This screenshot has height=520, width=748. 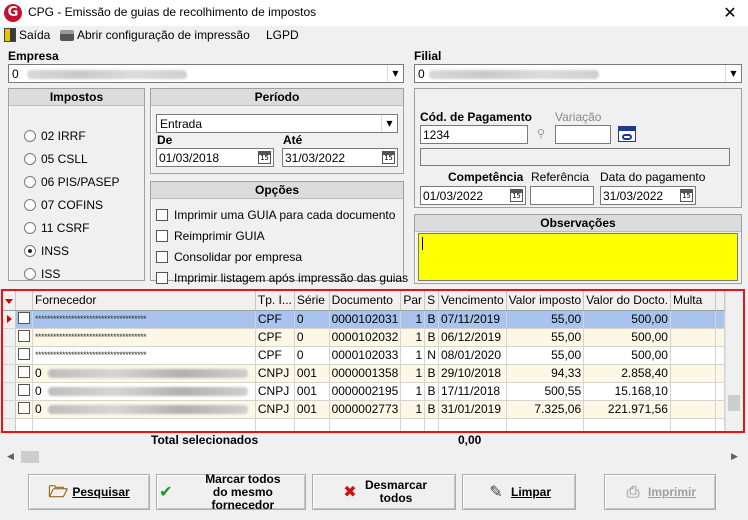 What do you see at coordinates (72, 227) in the screenshot?
I see `radio-csrf: 11 CSRF` at bounding box center [72, 227].